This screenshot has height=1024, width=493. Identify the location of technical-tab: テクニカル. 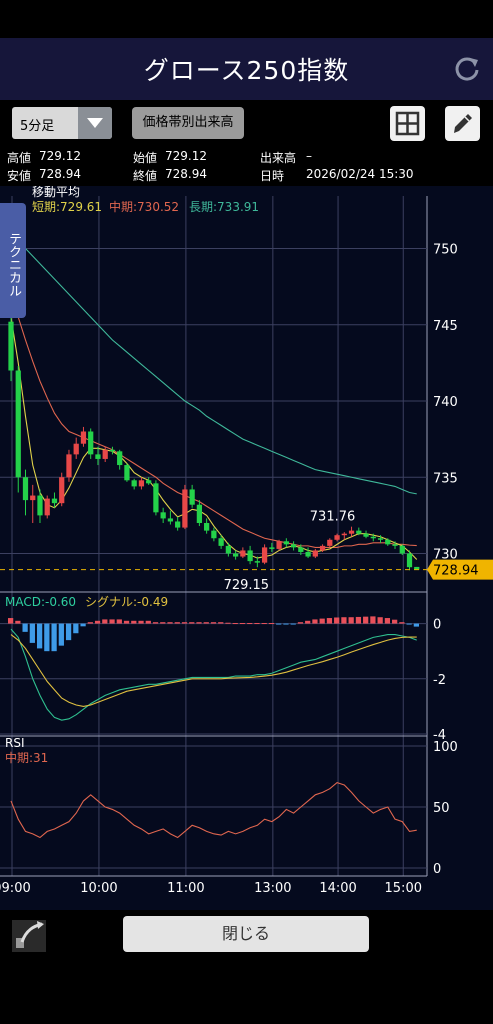
(13, 260).